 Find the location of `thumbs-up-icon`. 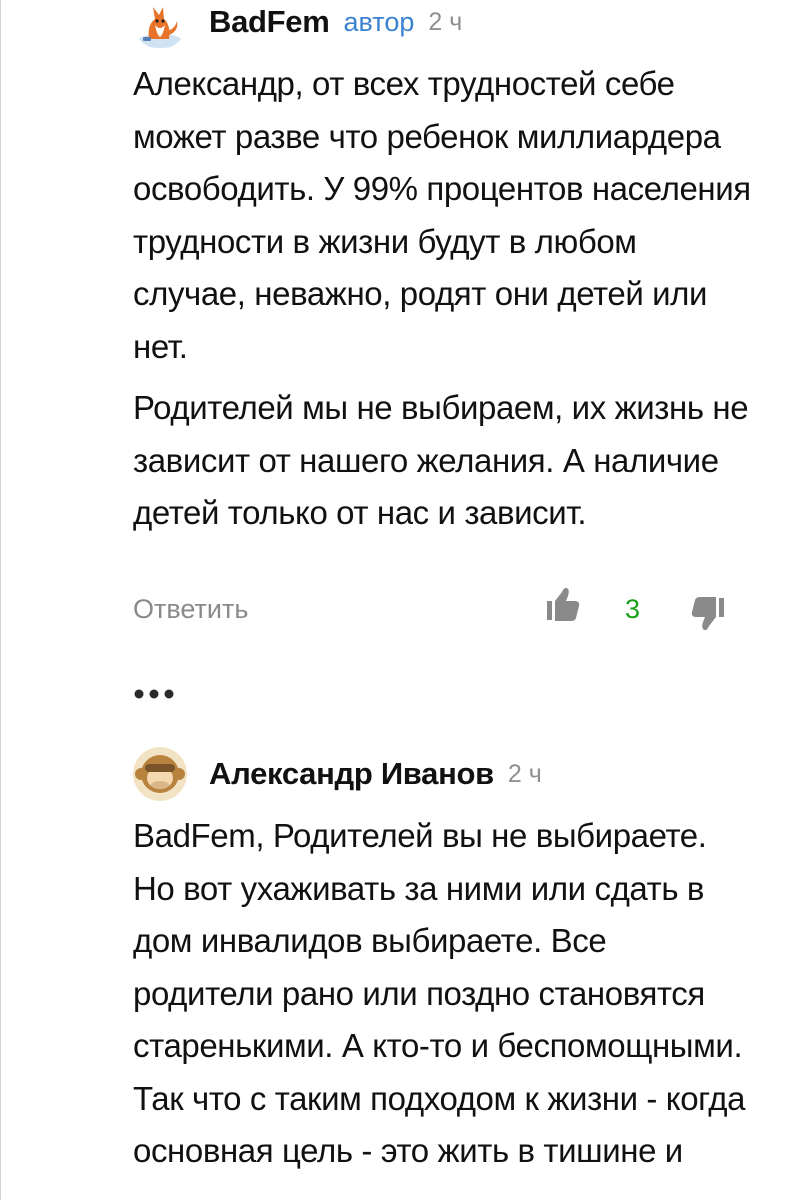

thumbs-up-icon is located at coordinates (563, 604).